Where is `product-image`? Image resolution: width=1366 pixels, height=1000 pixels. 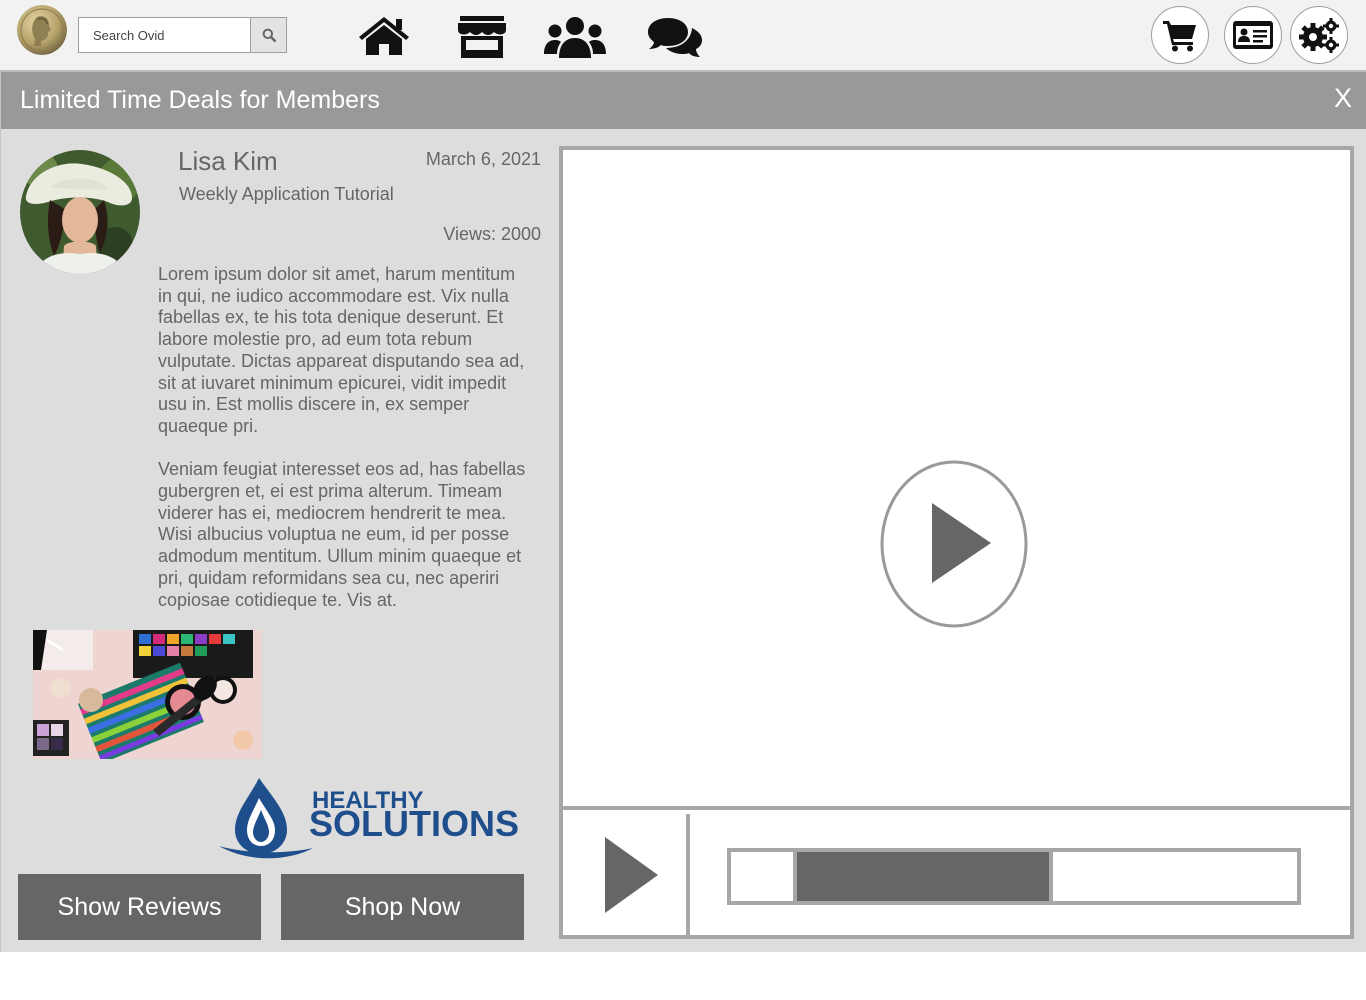 product-image is located at coordinates (147, 694).